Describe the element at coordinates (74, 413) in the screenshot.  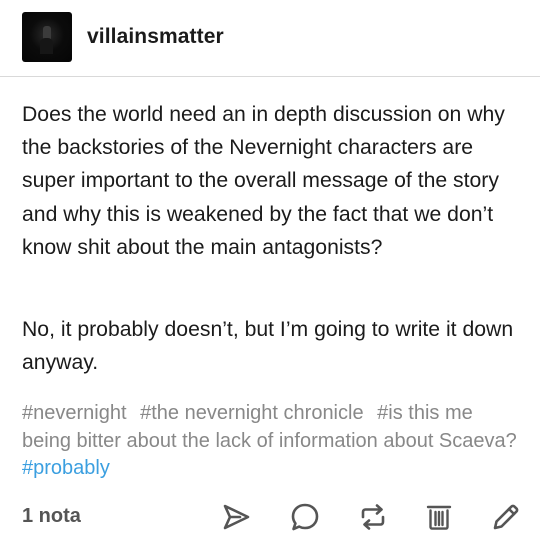
I see `tag-link: #nevernight` at that location.